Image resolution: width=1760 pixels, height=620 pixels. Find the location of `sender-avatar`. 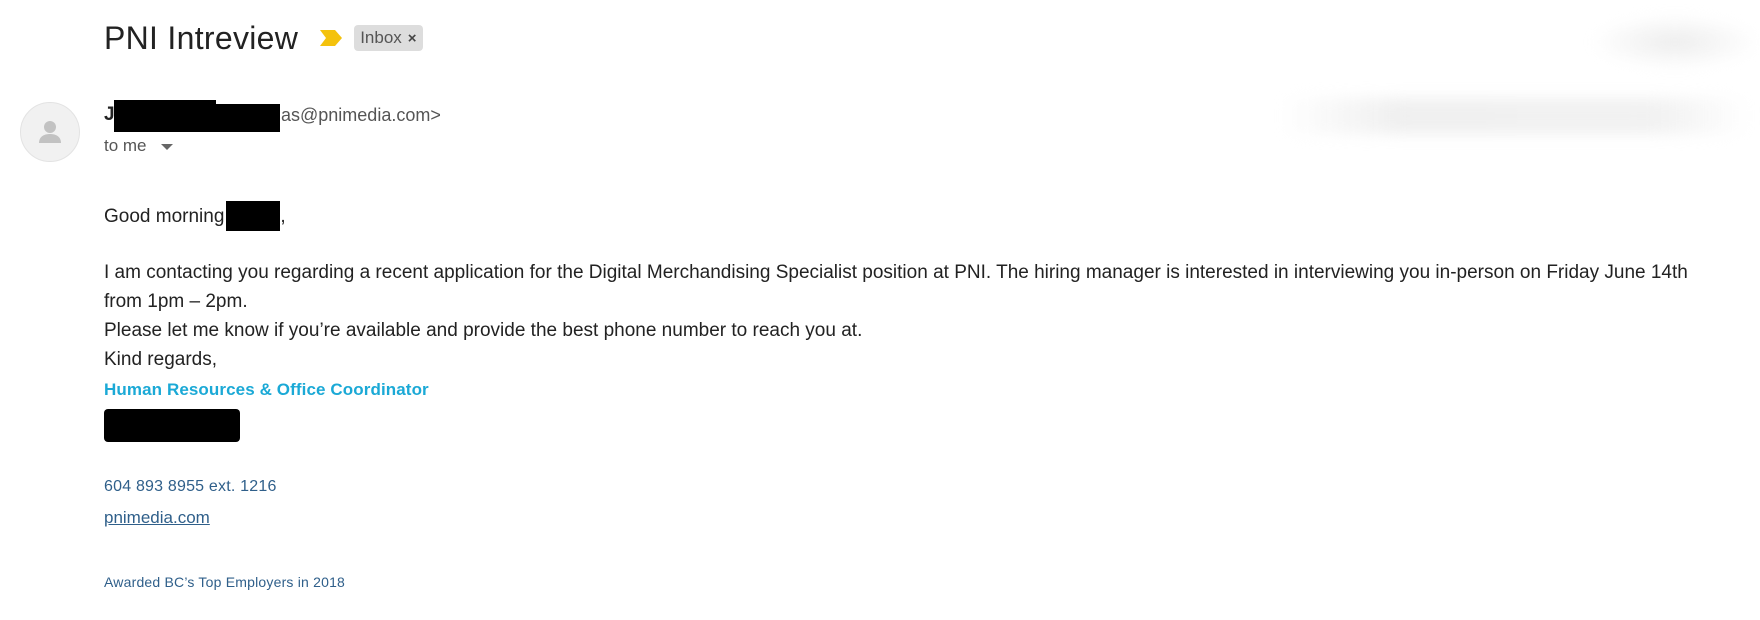

sender-avatar is located at coordinates (50, 132).